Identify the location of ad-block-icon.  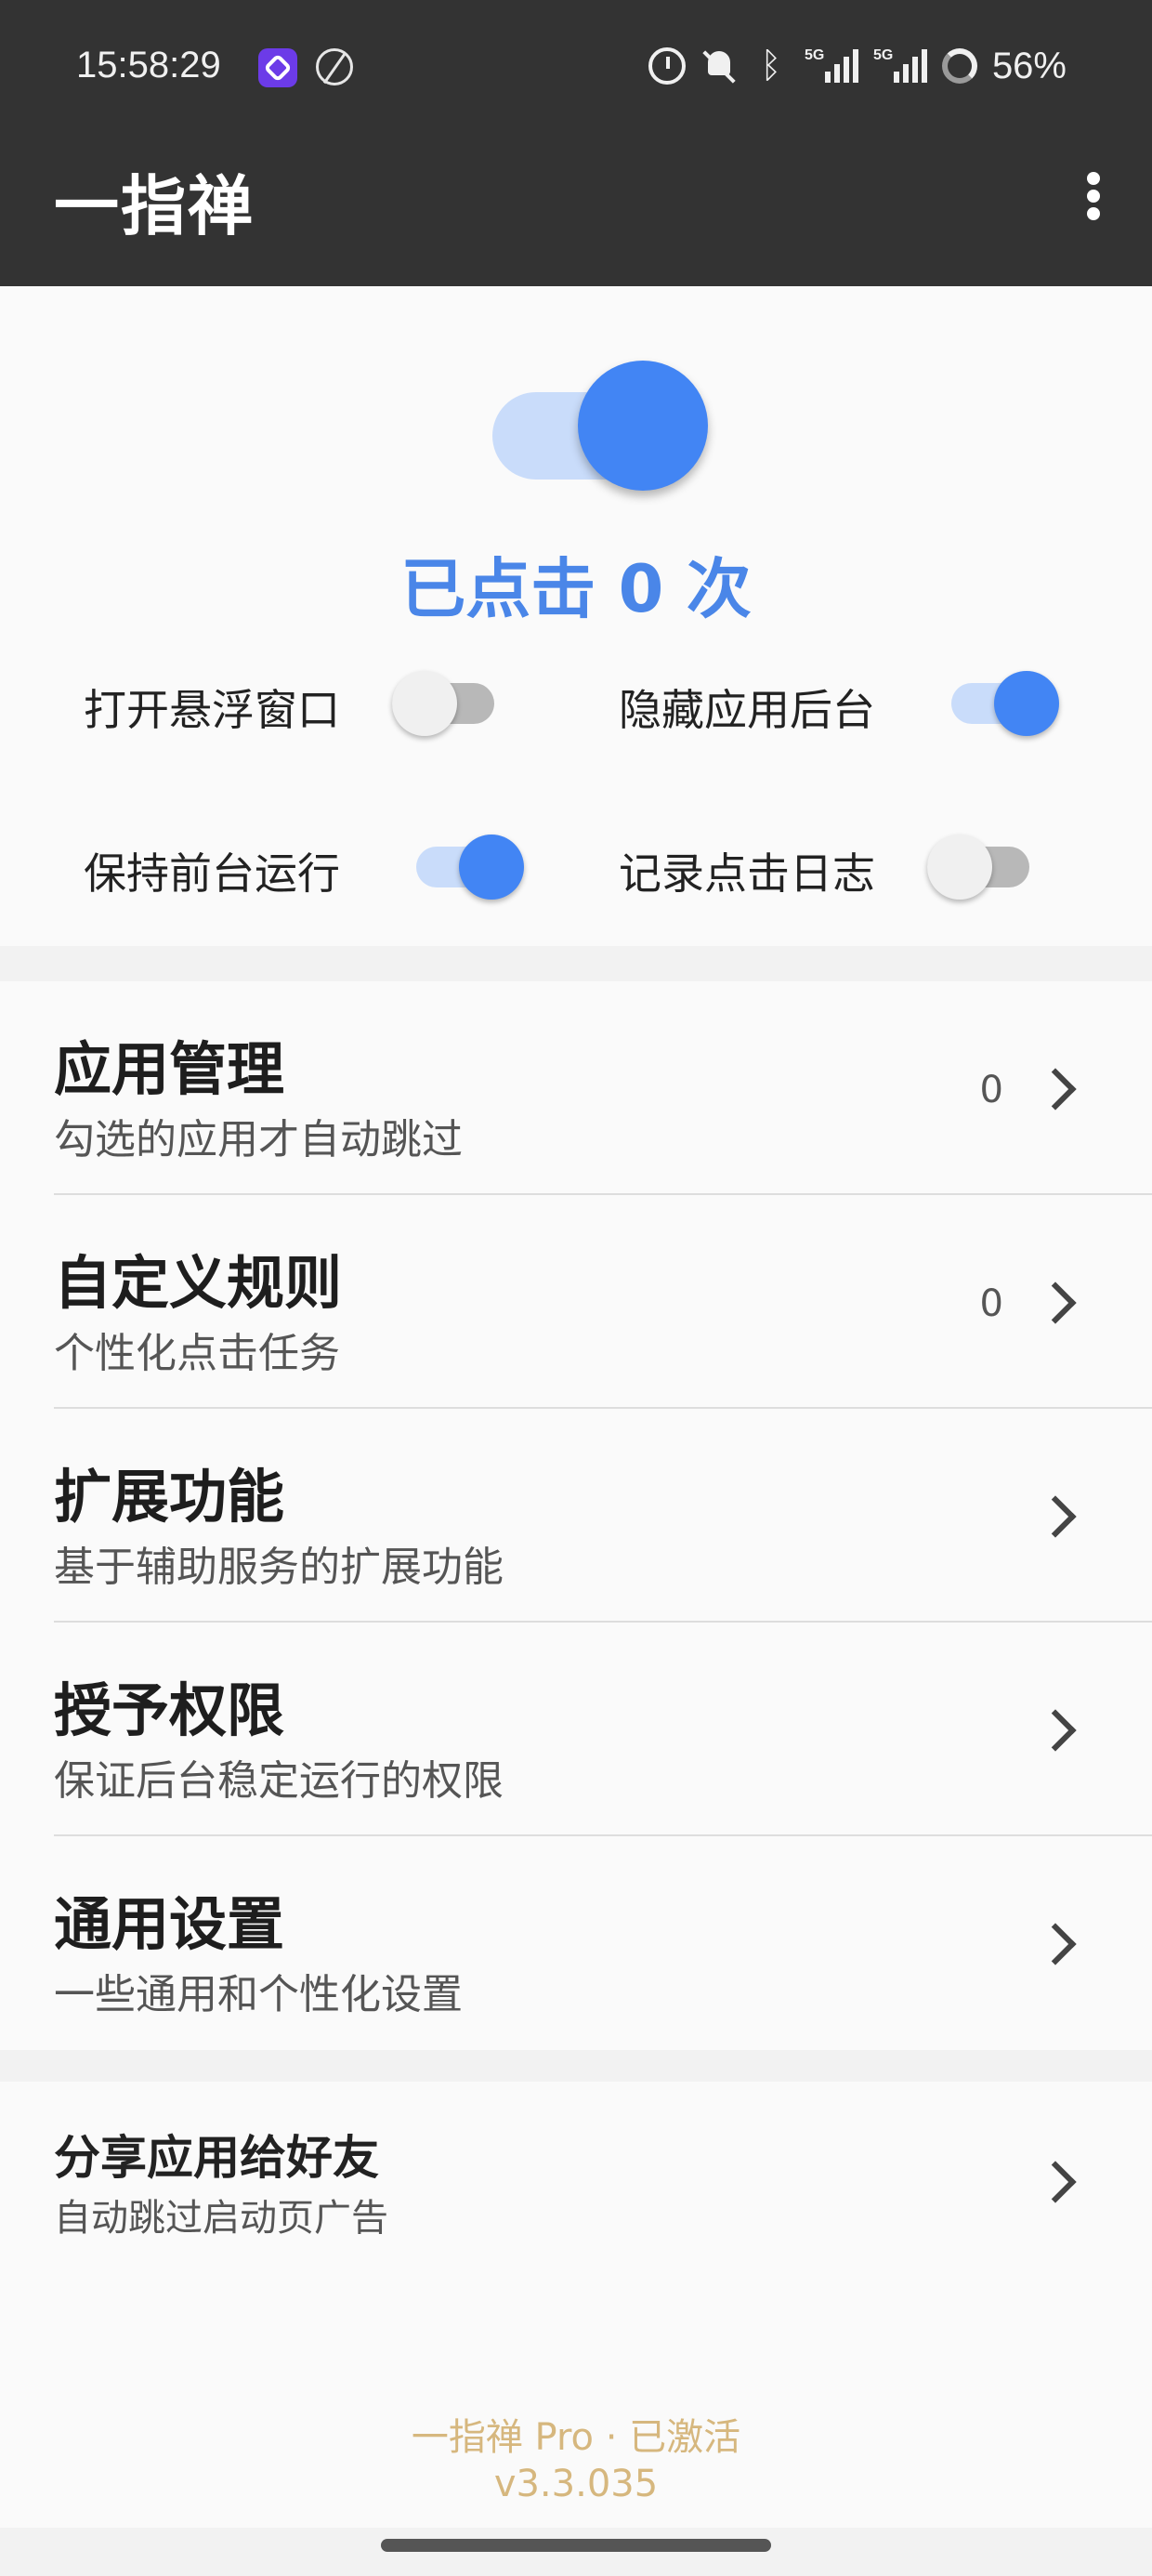
(334, 66).